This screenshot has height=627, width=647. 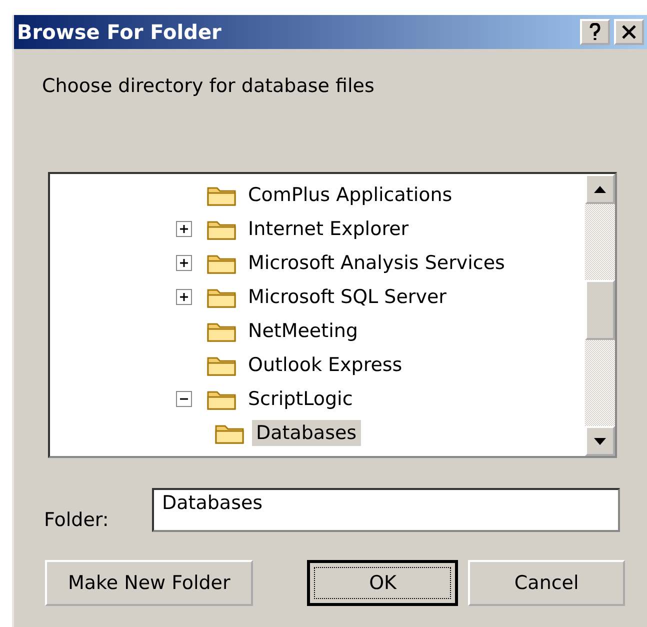 I want to click on dialog-button: Cancel, so click(x=546, y=583).